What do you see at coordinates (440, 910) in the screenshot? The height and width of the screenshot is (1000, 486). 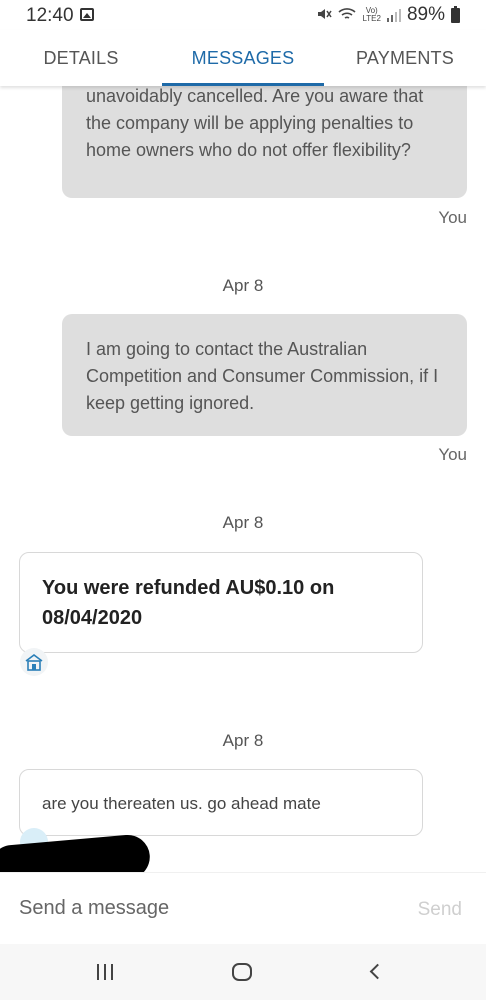 I see `send-button: Send` at bounding box center [440, 910].